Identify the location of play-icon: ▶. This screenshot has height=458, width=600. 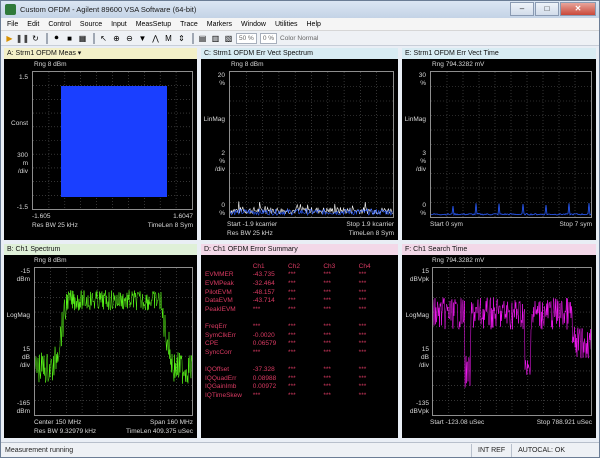
(9, 38).